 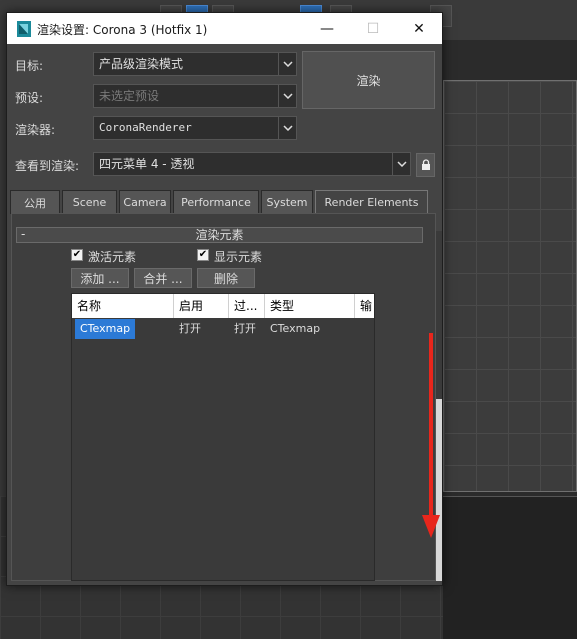 What do you see at coordinates (373, 28) in the screenshot?
I see `maximize-button: ☐` at bounding box center [373, 28].